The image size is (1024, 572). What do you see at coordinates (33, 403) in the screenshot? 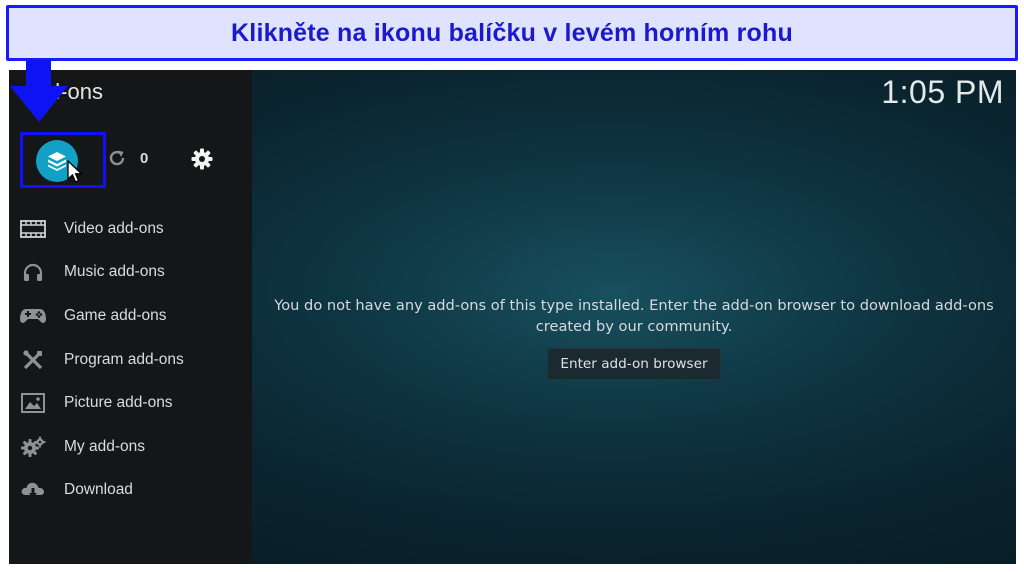
I see `picture-icon` at bounding box center [33, 403].